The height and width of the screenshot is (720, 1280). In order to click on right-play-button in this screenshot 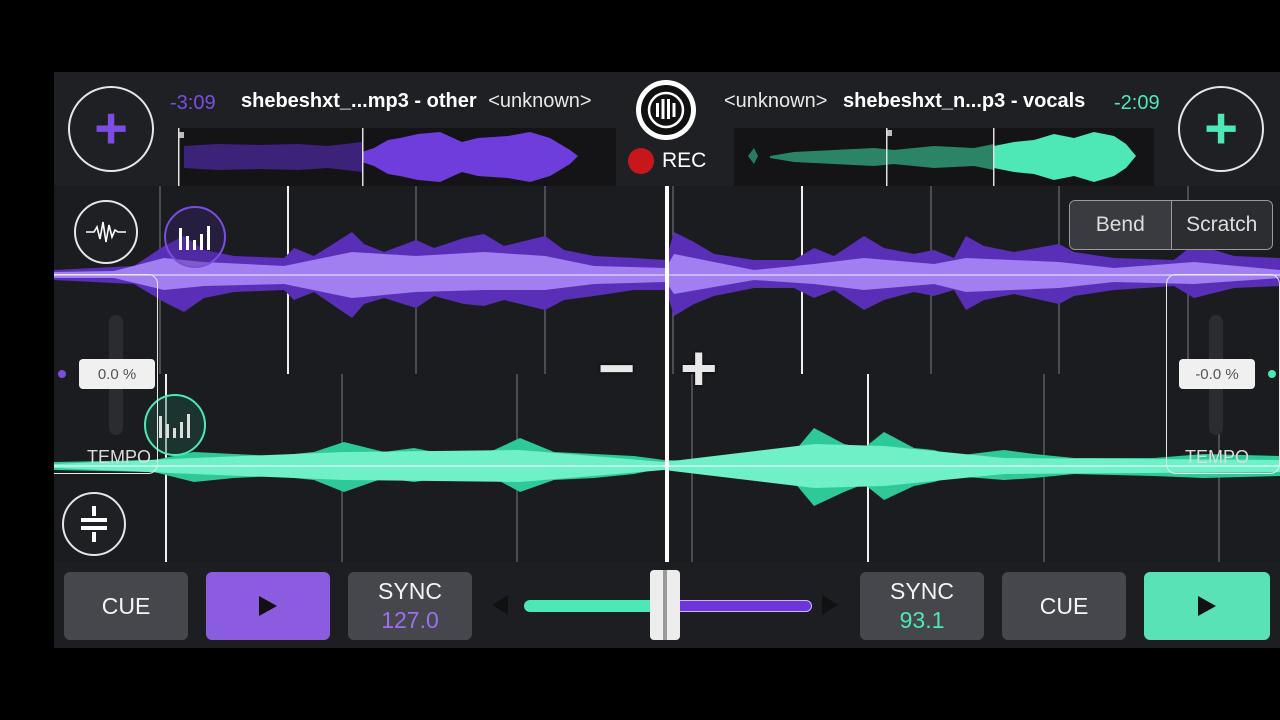, I will do `click(1207, 606)`.